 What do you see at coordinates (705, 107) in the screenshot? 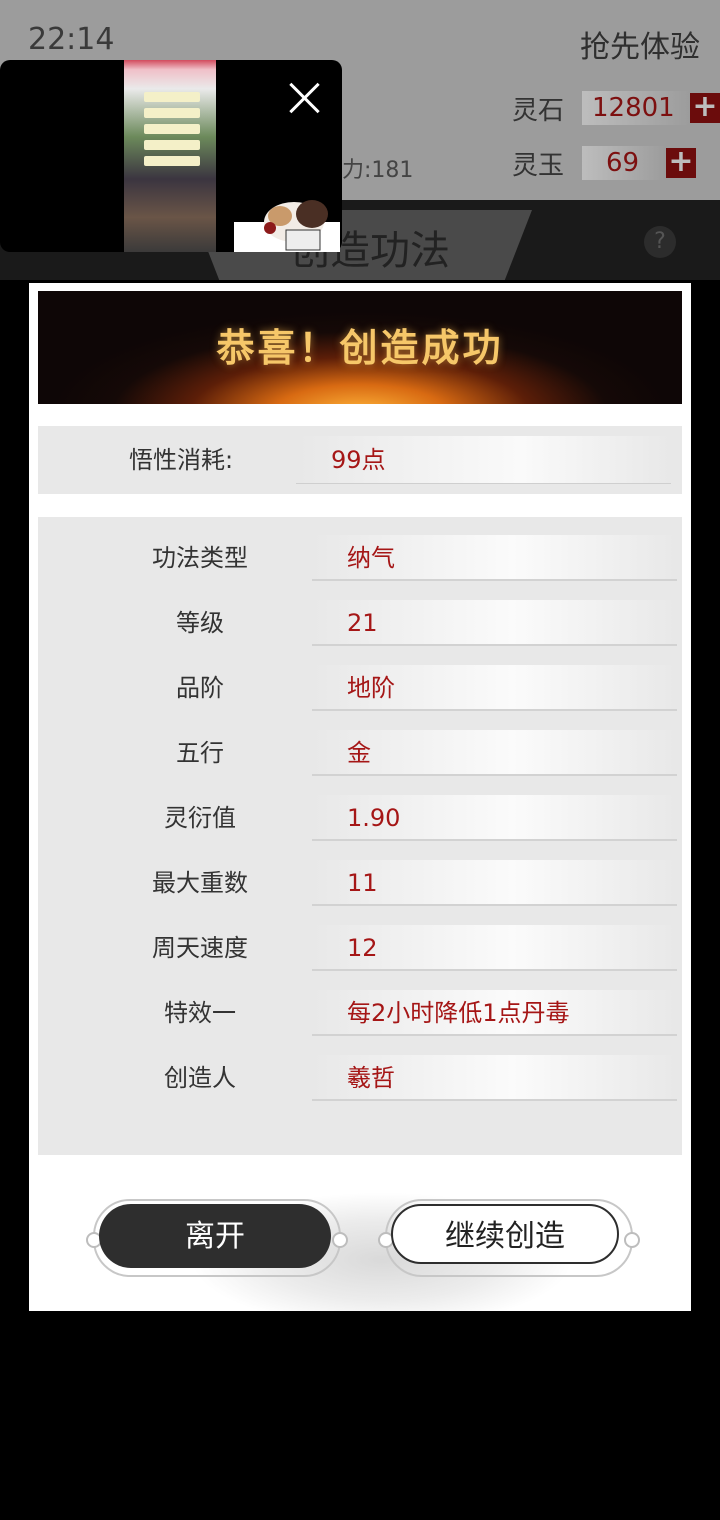
I see `add-lingshi-button: +` at bounding box center [705, 107].